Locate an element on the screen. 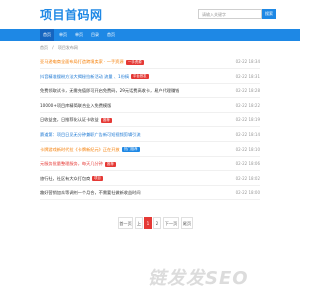  list-item-badge: 项目 is located at coordinates (97, 179).